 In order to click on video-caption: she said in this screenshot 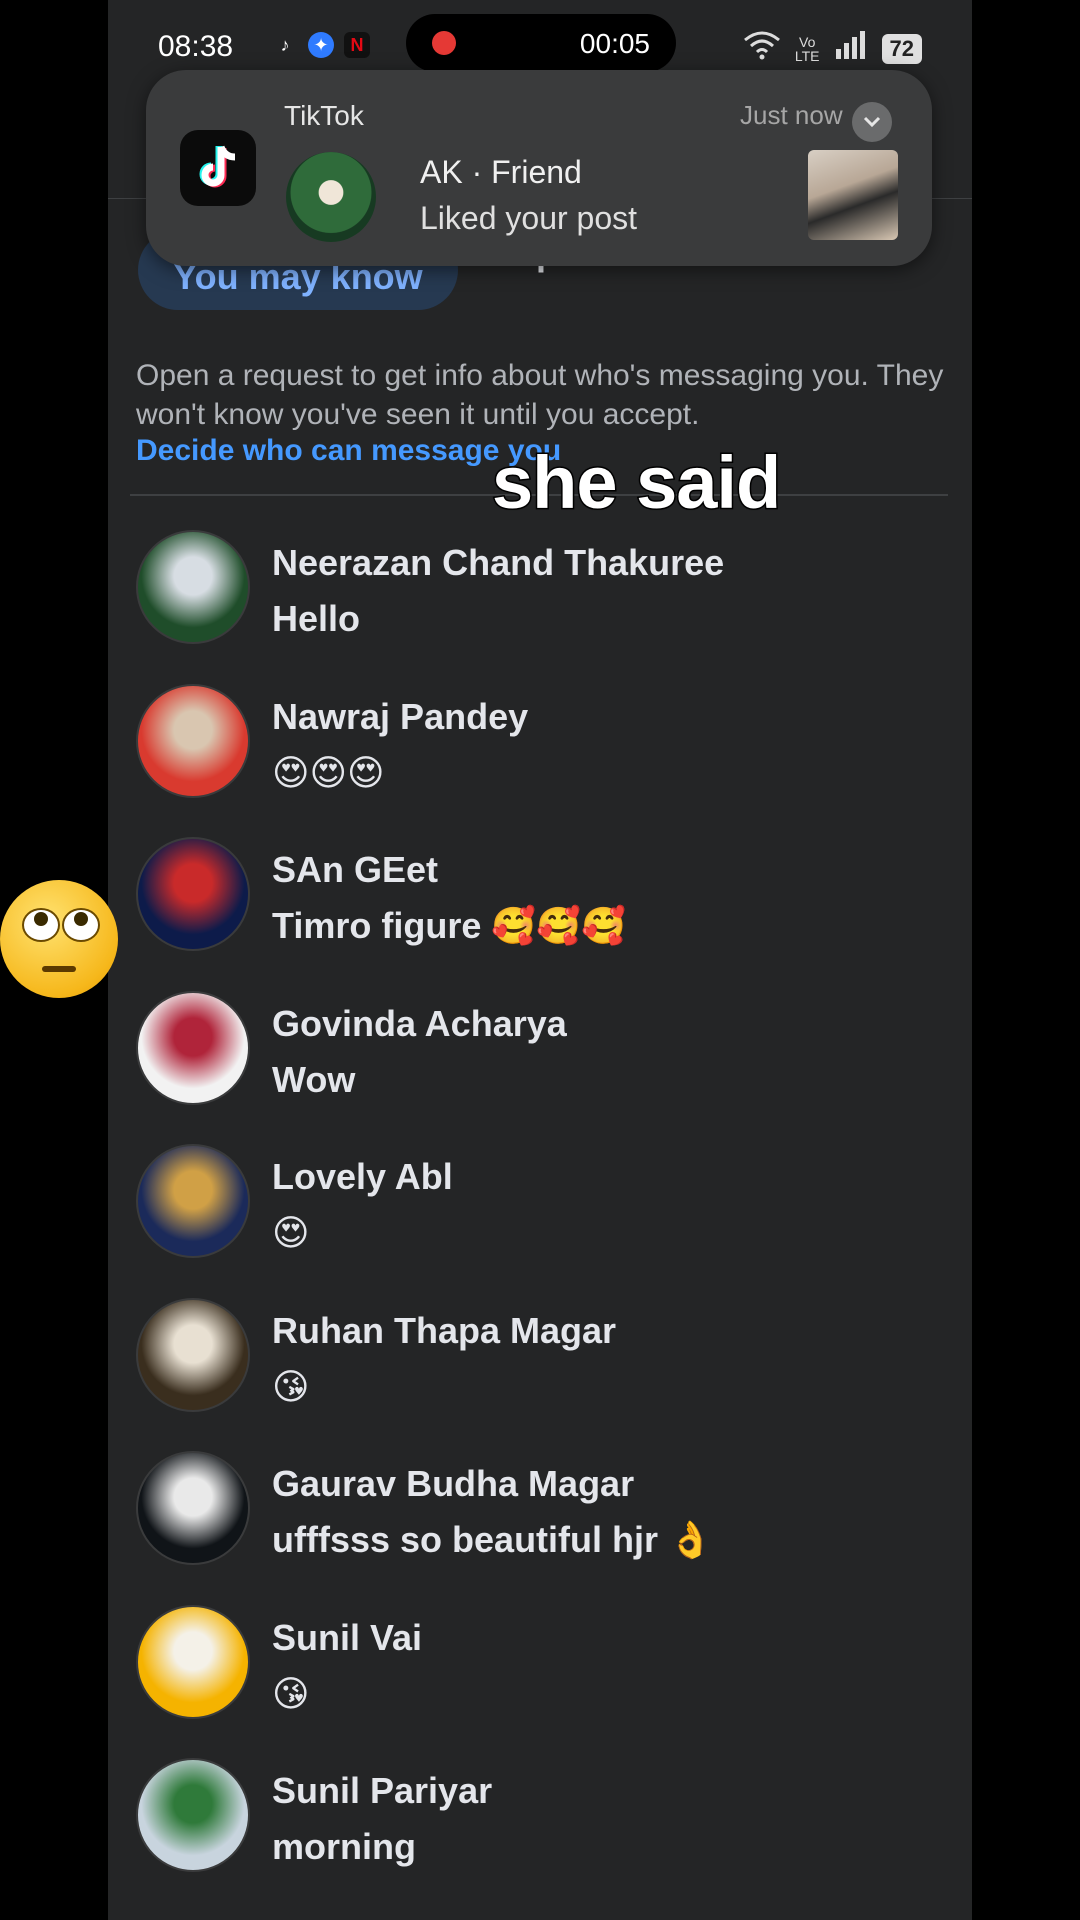, I will do `click(636, 483)`.